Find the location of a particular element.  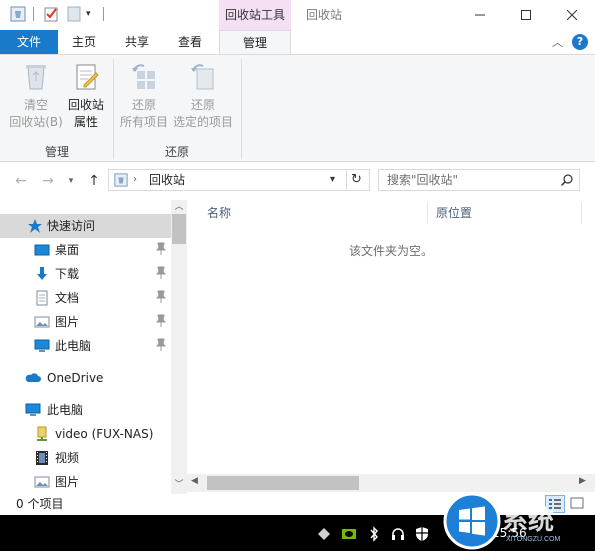

headset-icon is located at coordinates (398, 534).